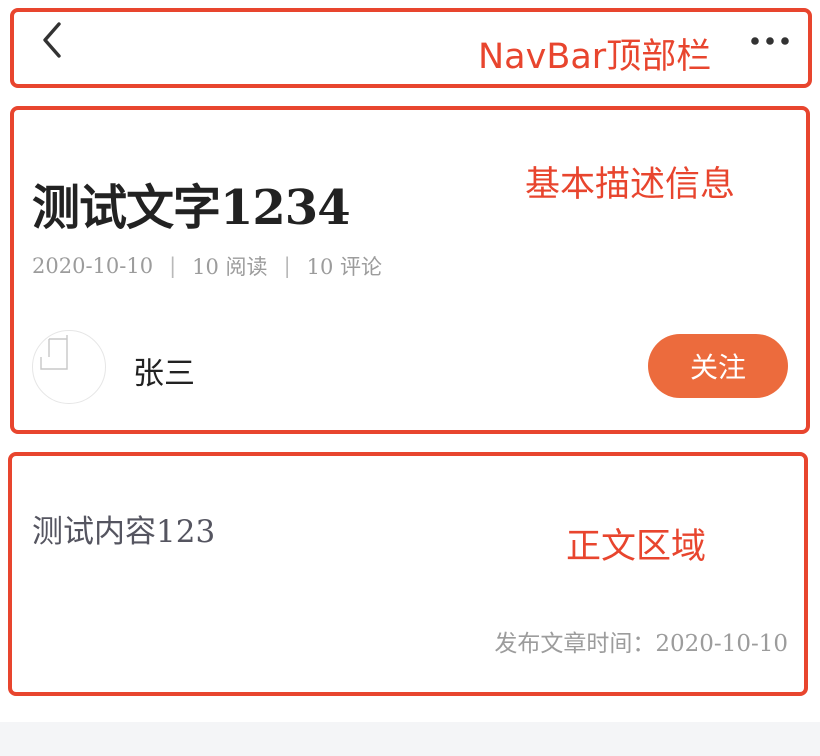  Describe the element at coordinates (69, 367) in the screenshot. I see `avatar` at that location.